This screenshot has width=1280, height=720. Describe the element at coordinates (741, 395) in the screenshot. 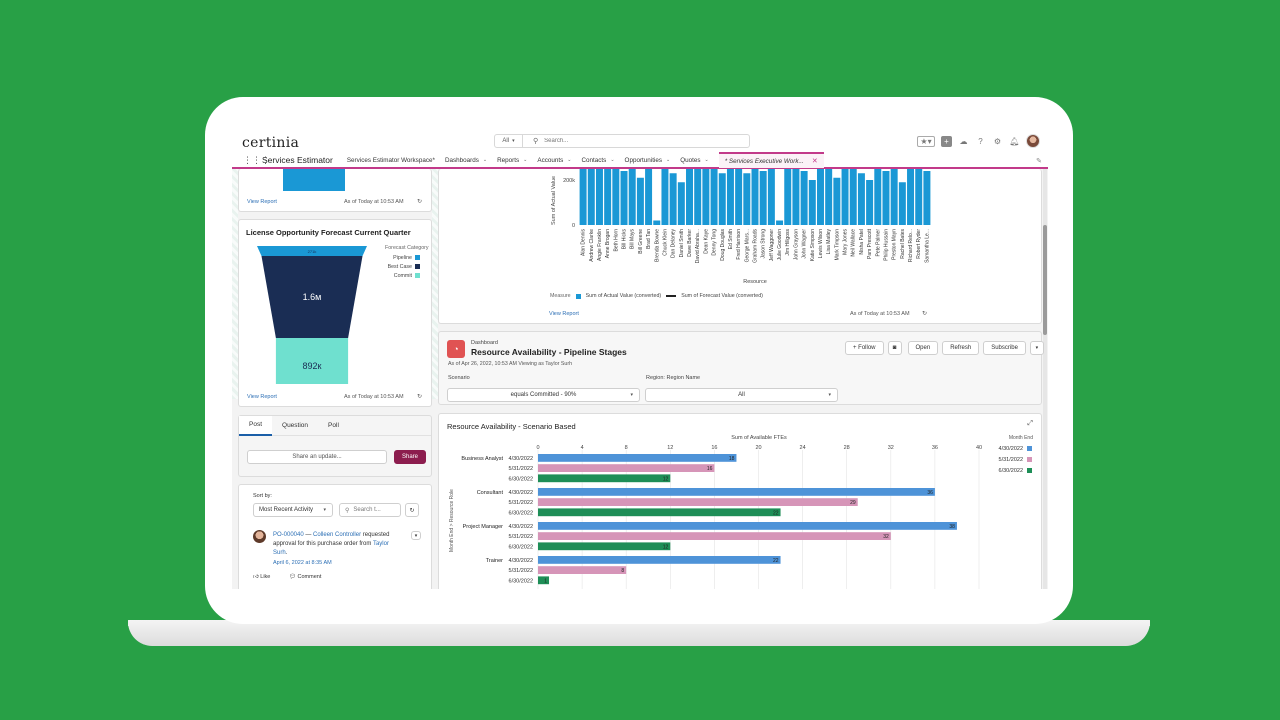

I see `region-filter-dropdown: All ▾` at that location.